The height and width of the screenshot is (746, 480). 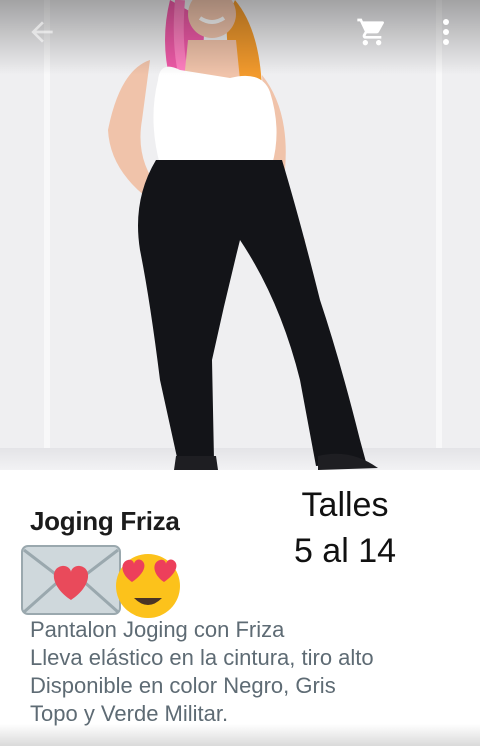 What do you see at coordinates (157, 629) in the screenshot?
I see `description-line: Pantalon Joging con Friza` at bounding box center [157, 629].